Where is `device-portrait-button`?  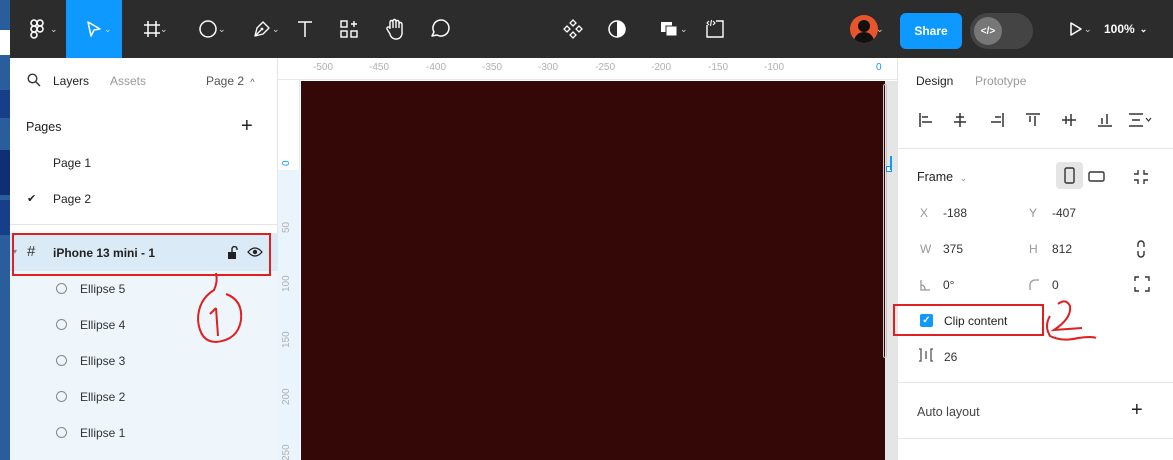 device-portrait-button is located at coordinates (1069, 175).